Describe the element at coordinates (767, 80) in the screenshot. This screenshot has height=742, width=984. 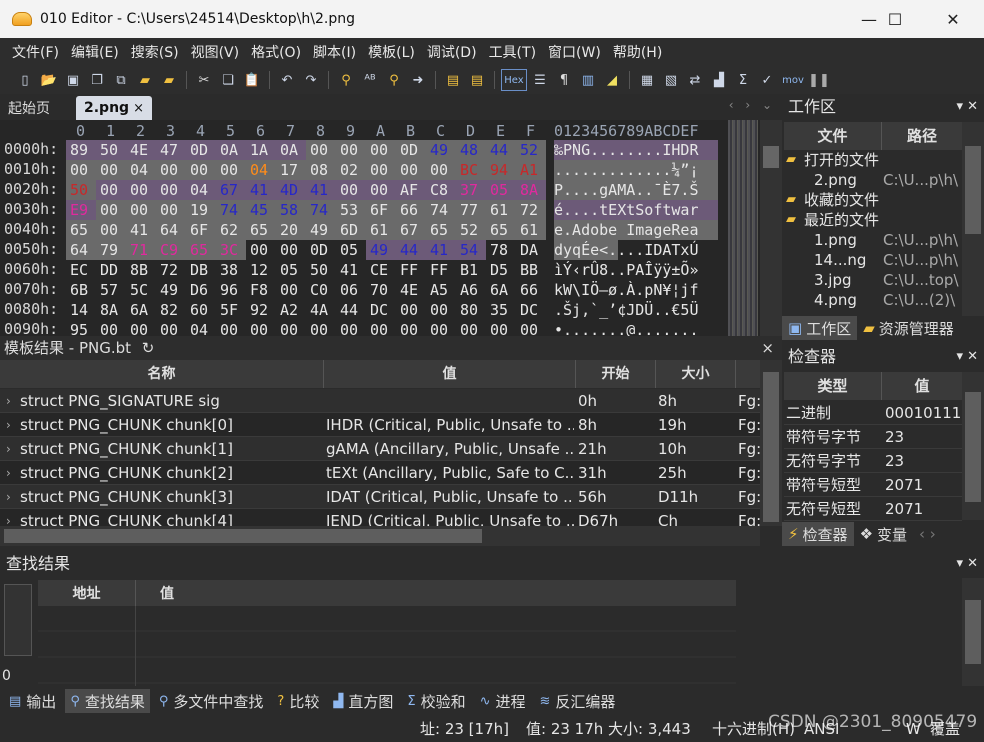
I see `select-icon: ✓` at that location.